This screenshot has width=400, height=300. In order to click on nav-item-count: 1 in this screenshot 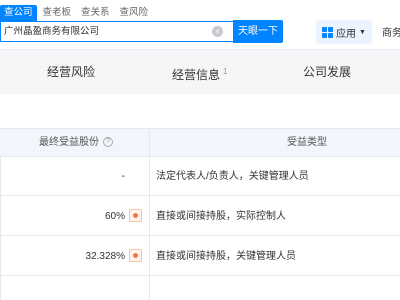, I will do `click(225, 71)`.